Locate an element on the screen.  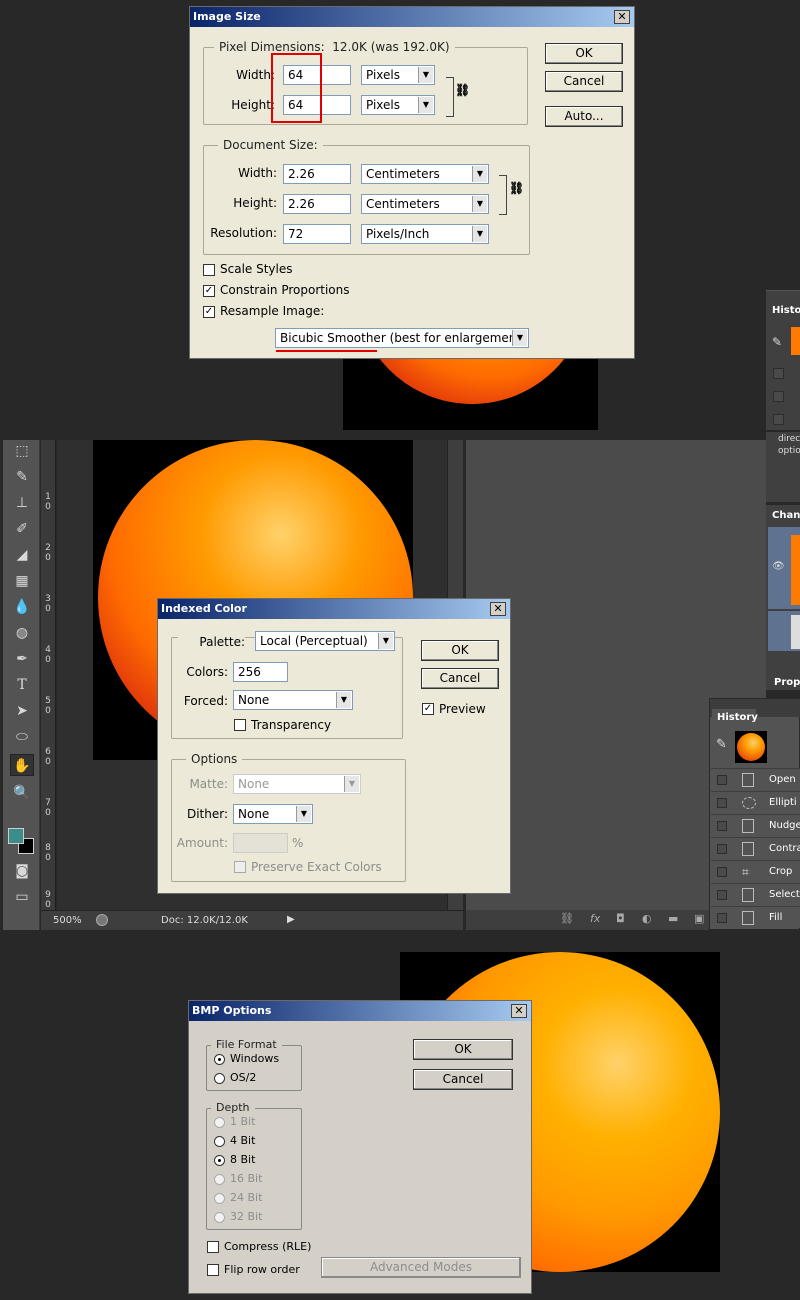
file-format-label: File Format is located at coordinates (246, 1044).